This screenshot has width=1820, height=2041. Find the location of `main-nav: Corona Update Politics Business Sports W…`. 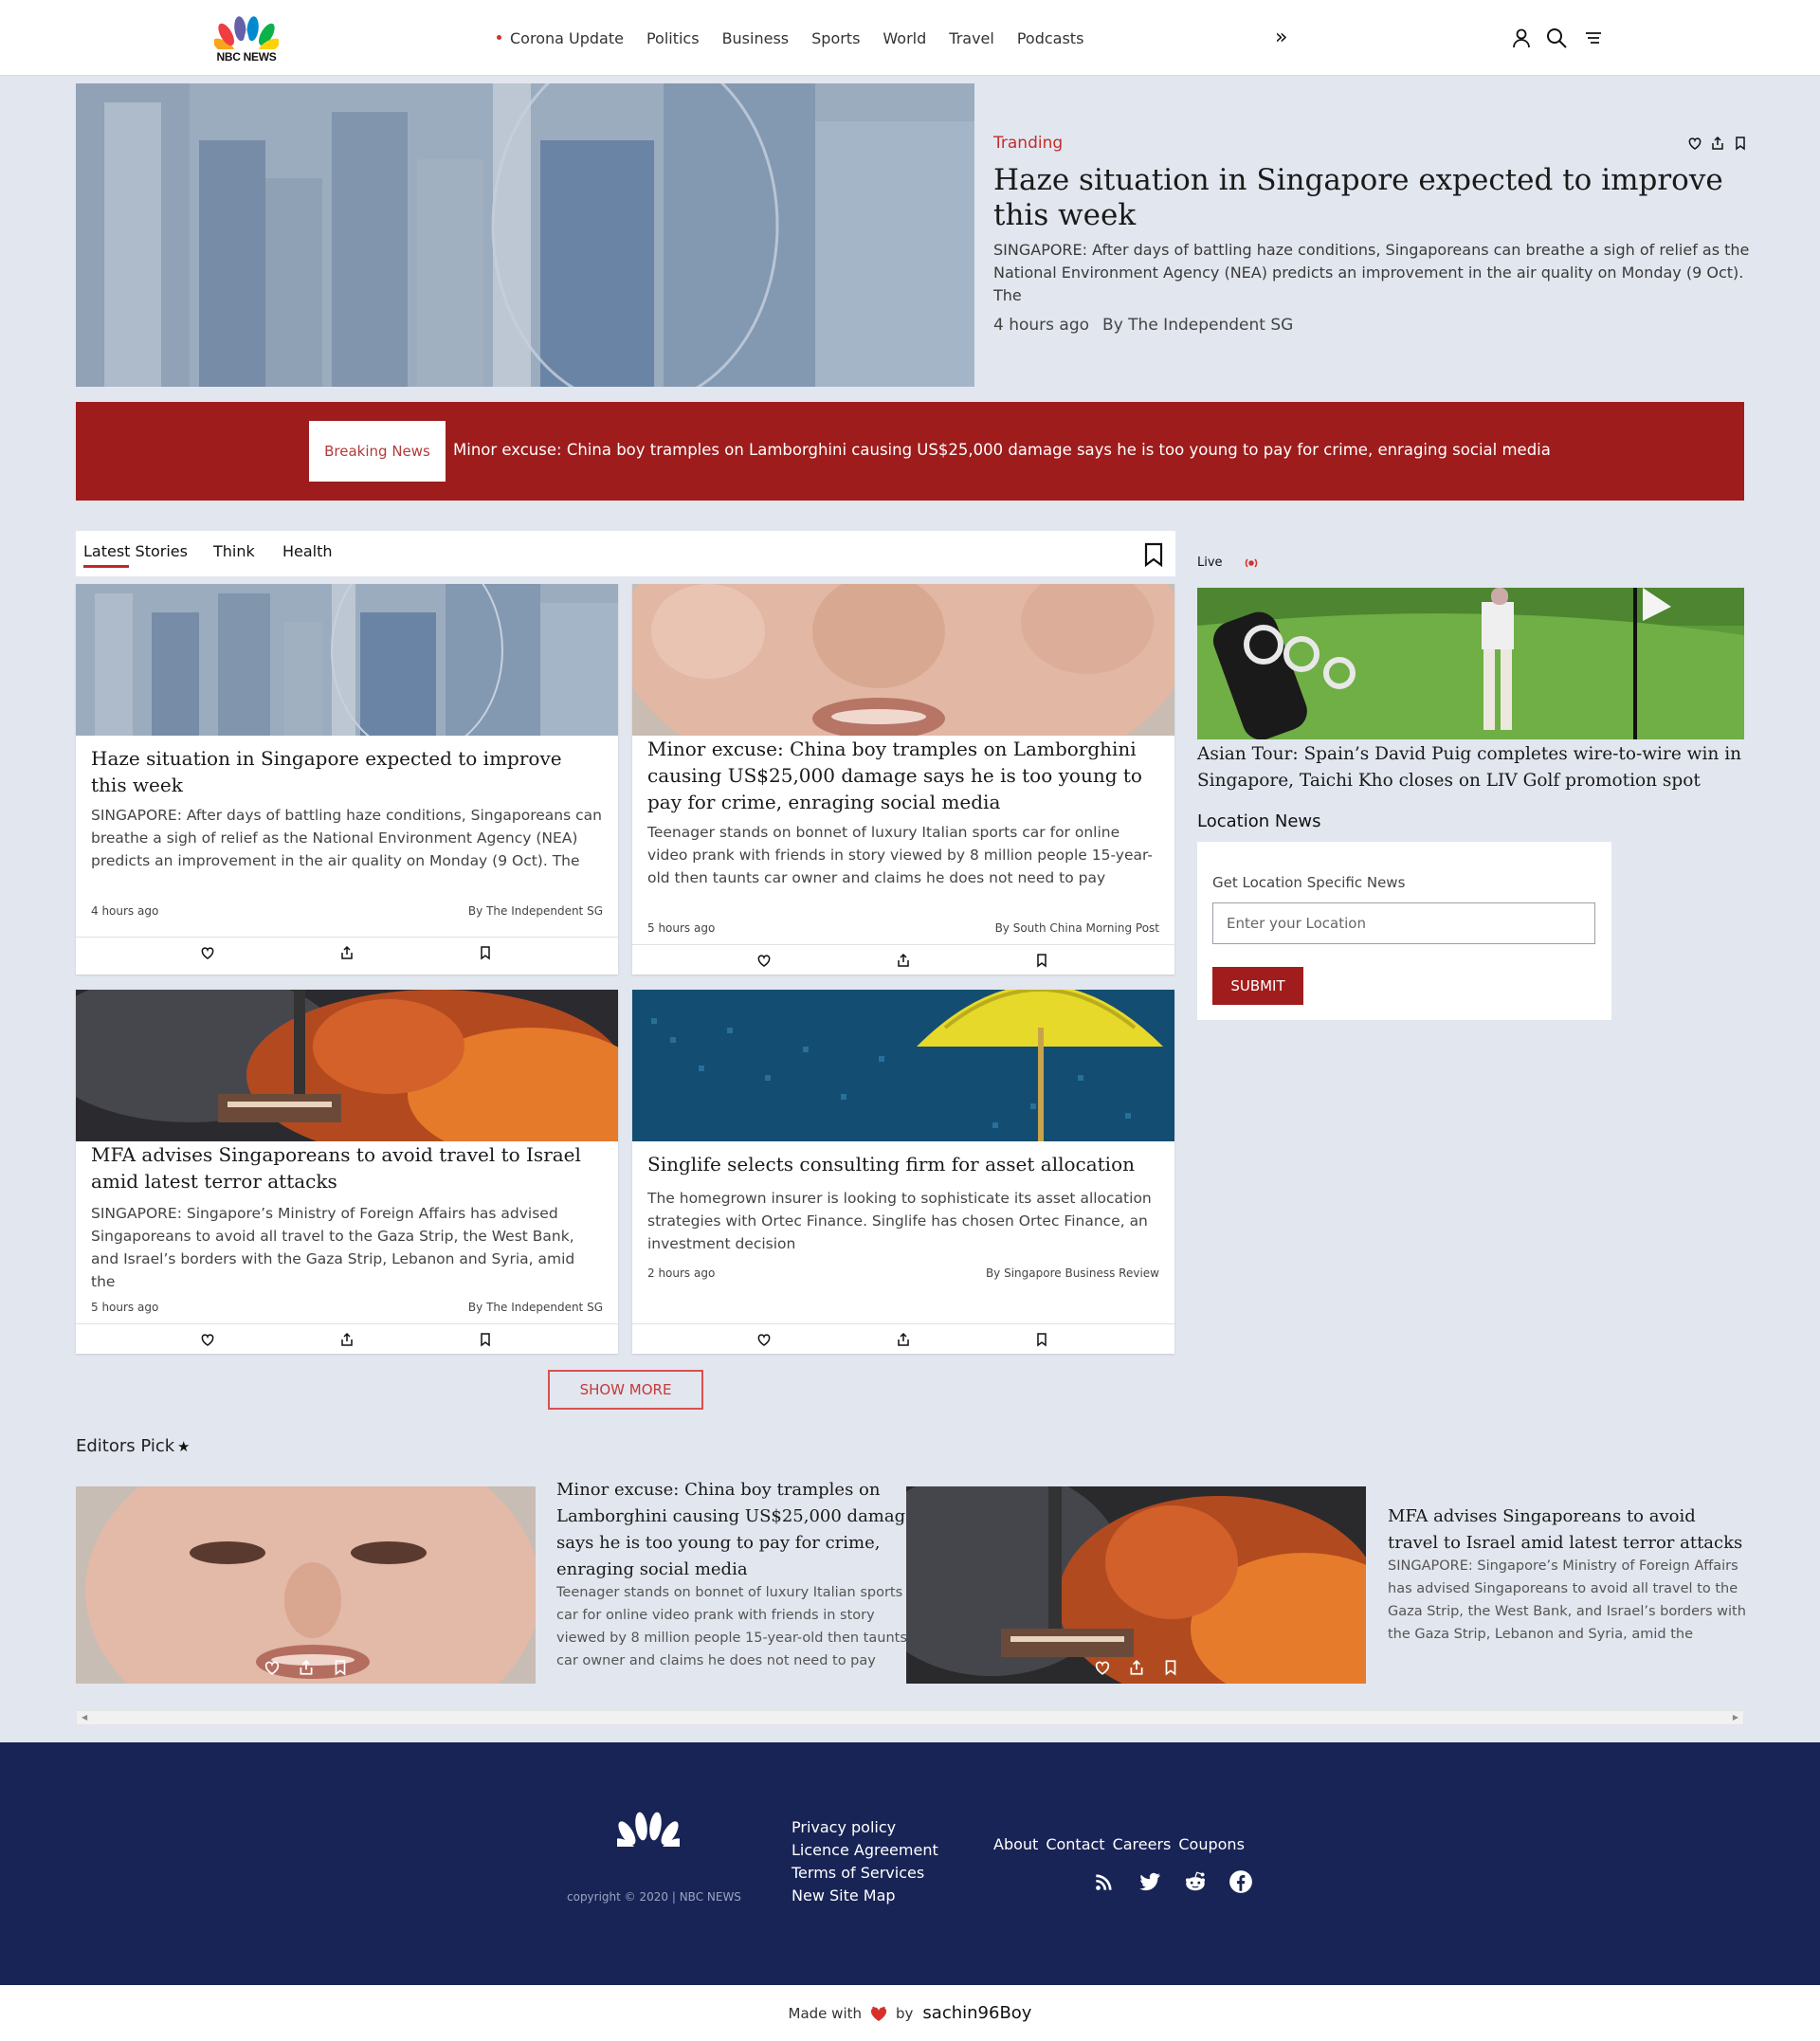

main-nav: Corona Update Politics Business Sports W… is located at coordinates (801, 38).